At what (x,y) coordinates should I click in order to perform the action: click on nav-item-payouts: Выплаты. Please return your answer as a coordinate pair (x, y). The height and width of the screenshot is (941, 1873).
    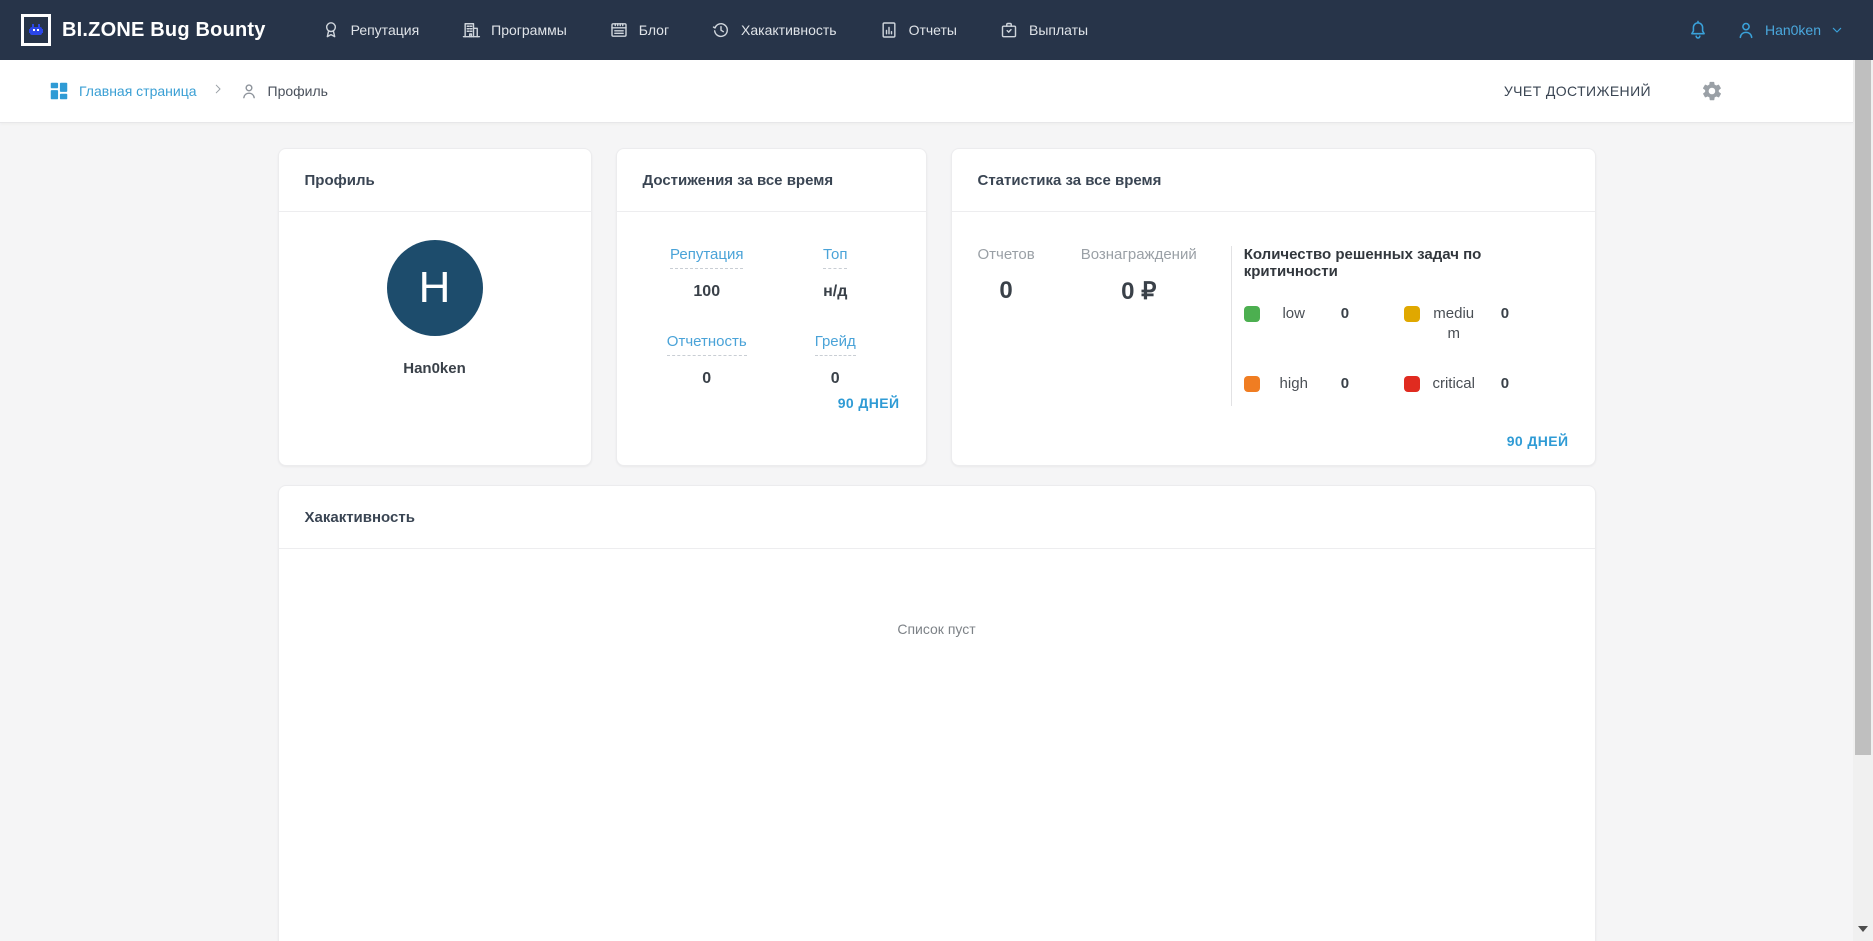
    Looking at the image, I should click on (1043, 30).